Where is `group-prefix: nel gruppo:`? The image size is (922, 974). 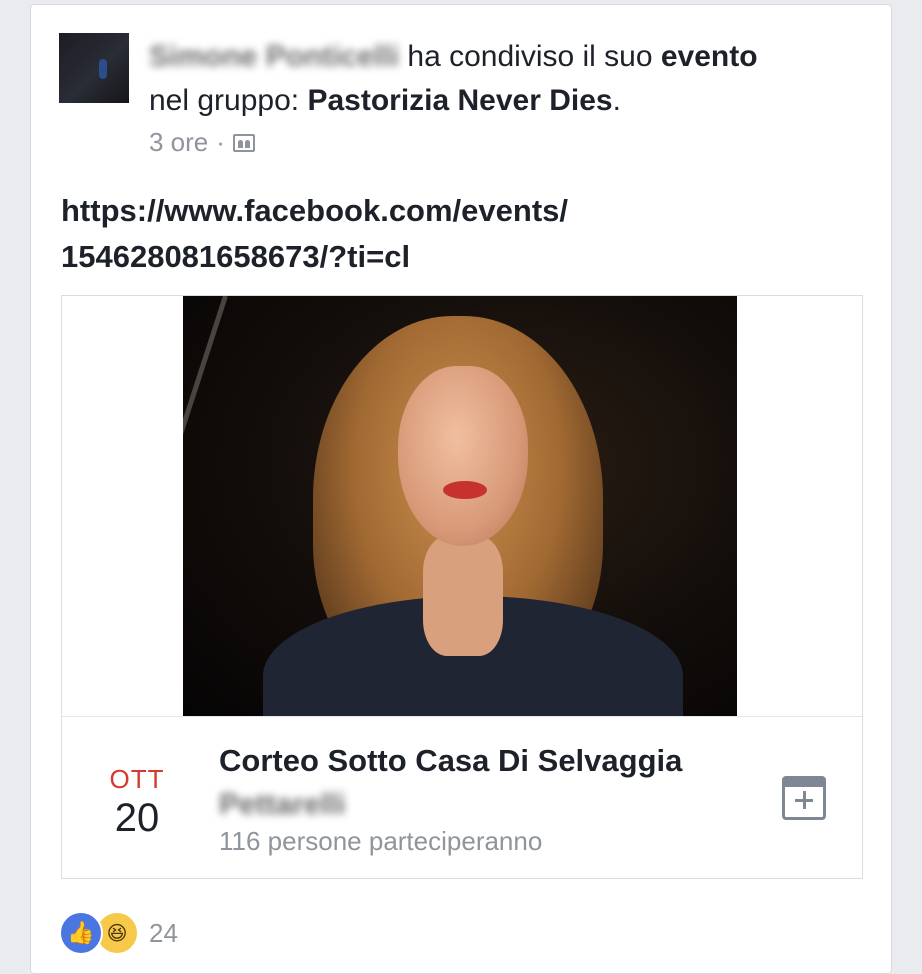
group-prefix: nel gruppo: is located at coordinates (228, 100).